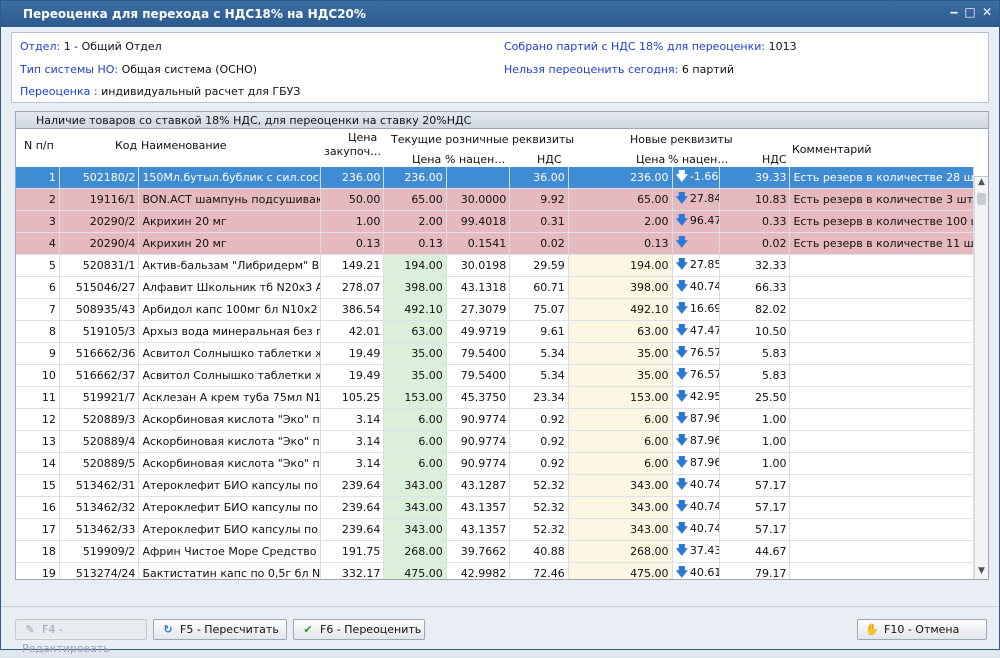  What do you see at coordinates (650, 159) in the screenshot?
I see `col-new-price: Цена` at bounding box center [650, 159].